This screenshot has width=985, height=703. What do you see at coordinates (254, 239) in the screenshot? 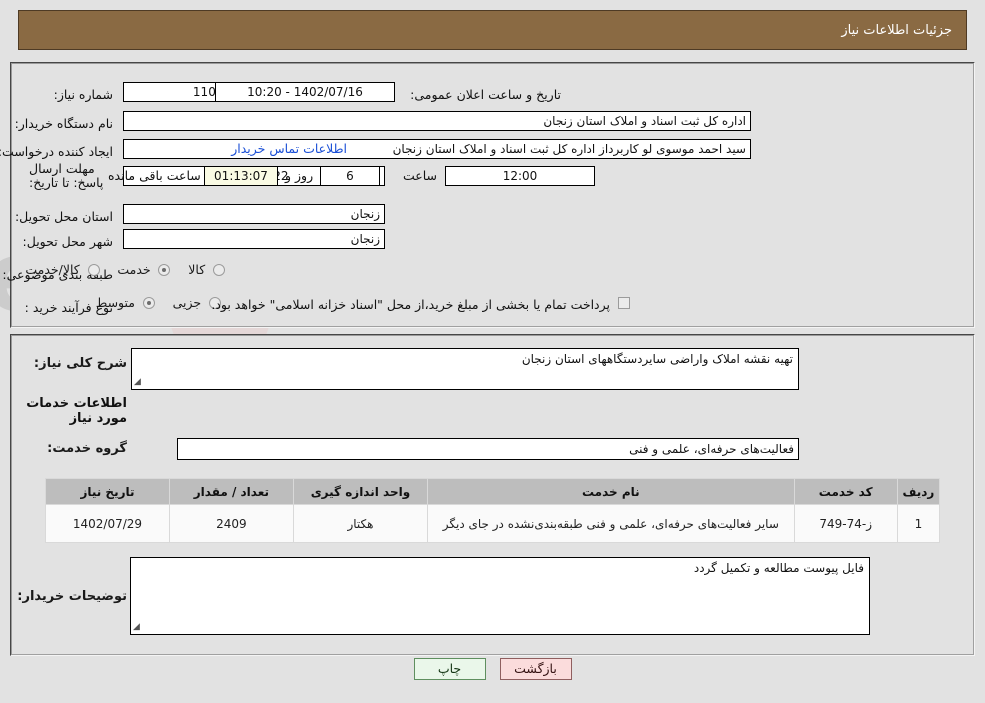
I see `delivery-city-field: زنجان` at bounding box center [254, 239].